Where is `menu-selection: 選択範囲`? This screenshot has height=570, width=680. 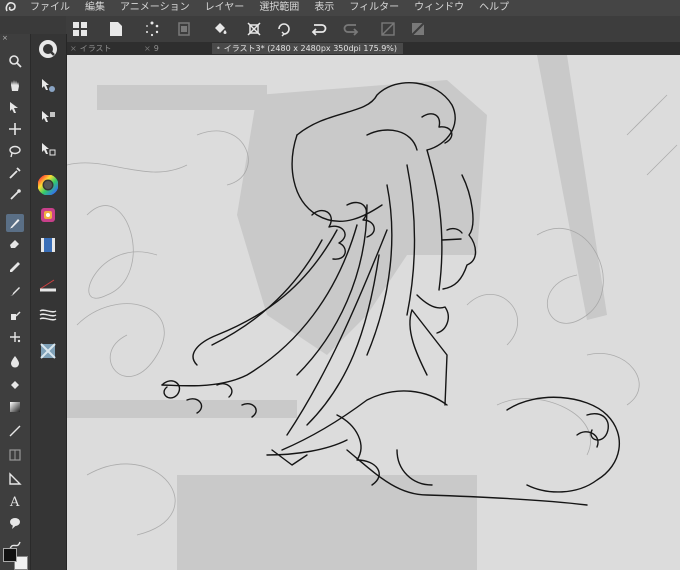 menu-selection: 選択範囲 is located at coordinates (279, 8).